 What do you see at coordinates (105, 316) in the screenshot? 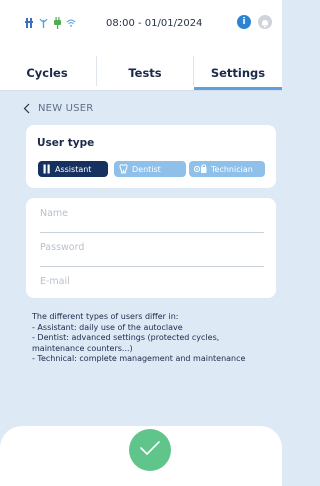
I see `info-line: The different types of users differ in:` at bounding box center [105, 316].